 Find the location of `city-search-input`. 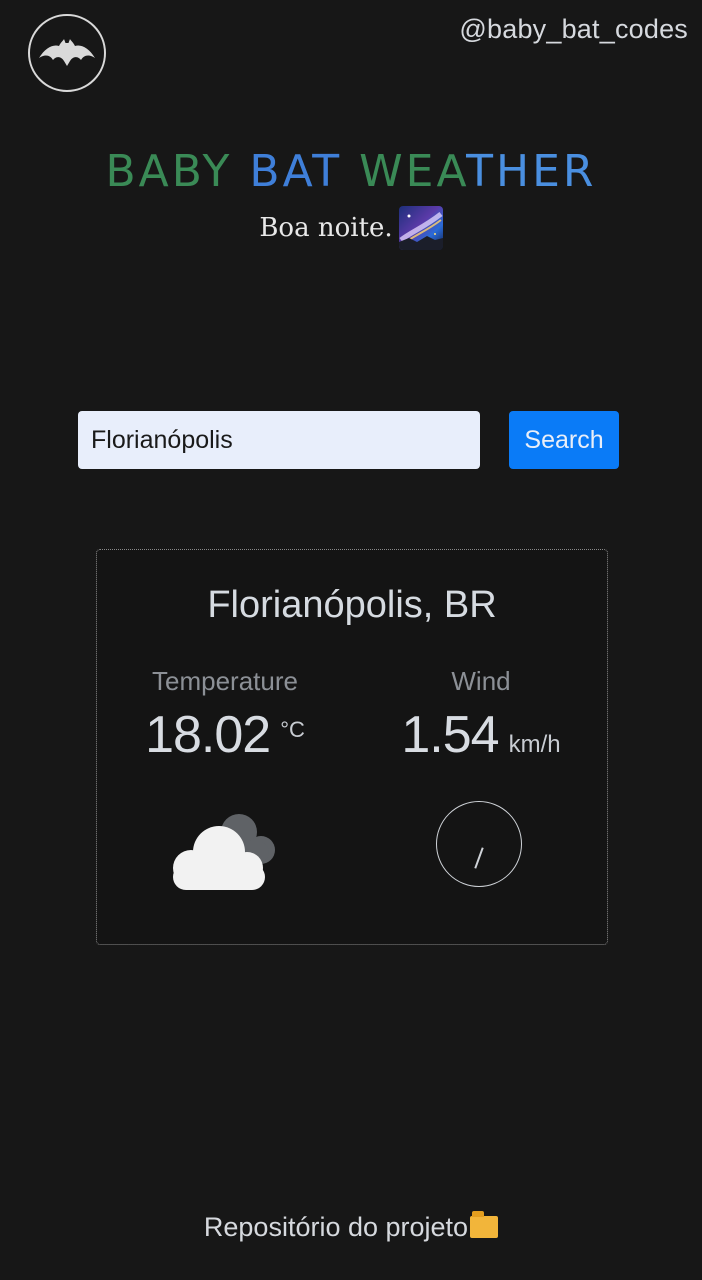

city-search-input is located at coordinates (279, 440).